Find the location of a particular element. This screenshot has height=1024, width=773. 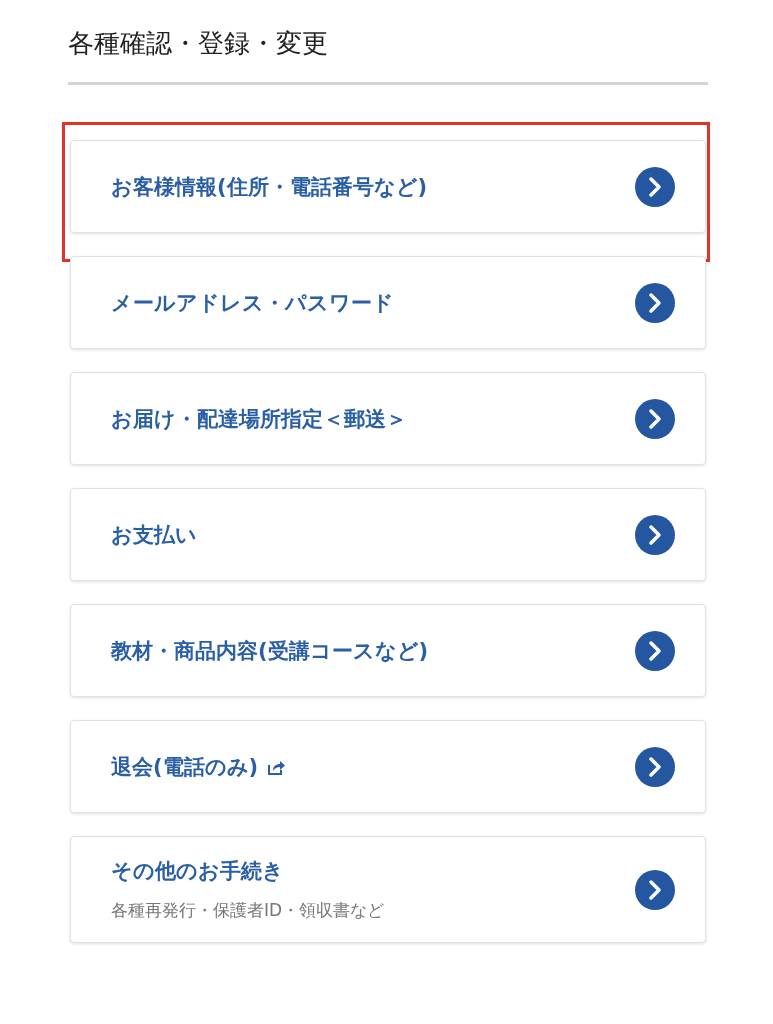

menu-item: お客様情報(住所・電話番号など) is located at coordinates (388, 186).